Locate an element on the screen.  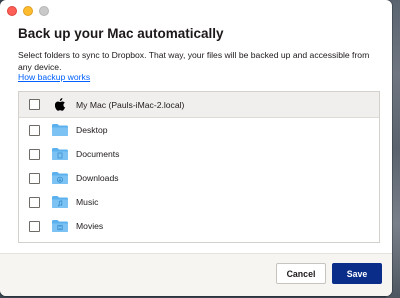
minimize-window-button is located at coordinates (28, 11).